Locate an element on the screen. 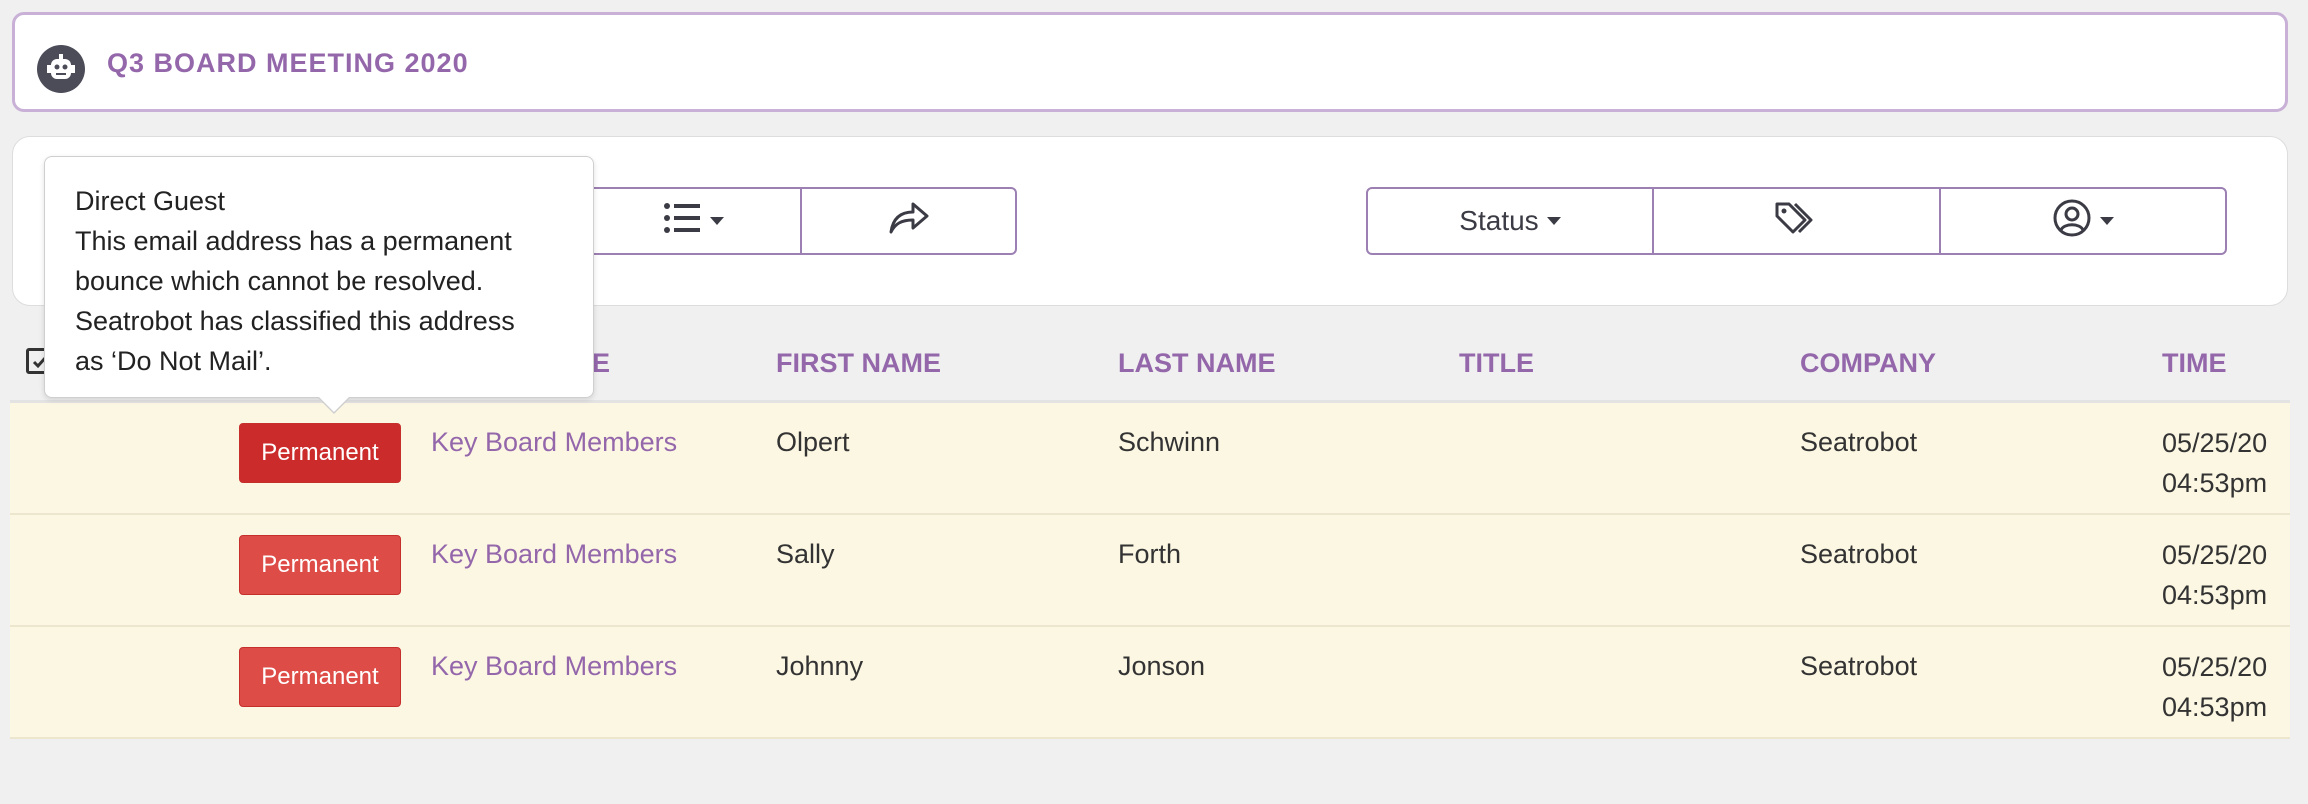 This screenshot has height=804, width=2308. tooltip-text: as ‘Do Not Mail’. is located at coordinates (173, 361).